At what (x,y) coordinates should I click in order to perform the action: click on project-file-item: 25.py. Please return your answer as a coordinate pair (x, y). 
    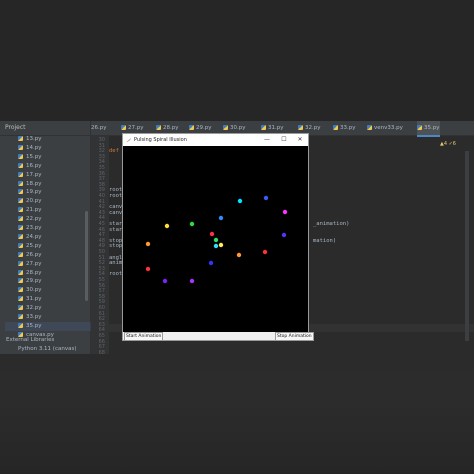
    Looking at the image, I should click on (30, 246).